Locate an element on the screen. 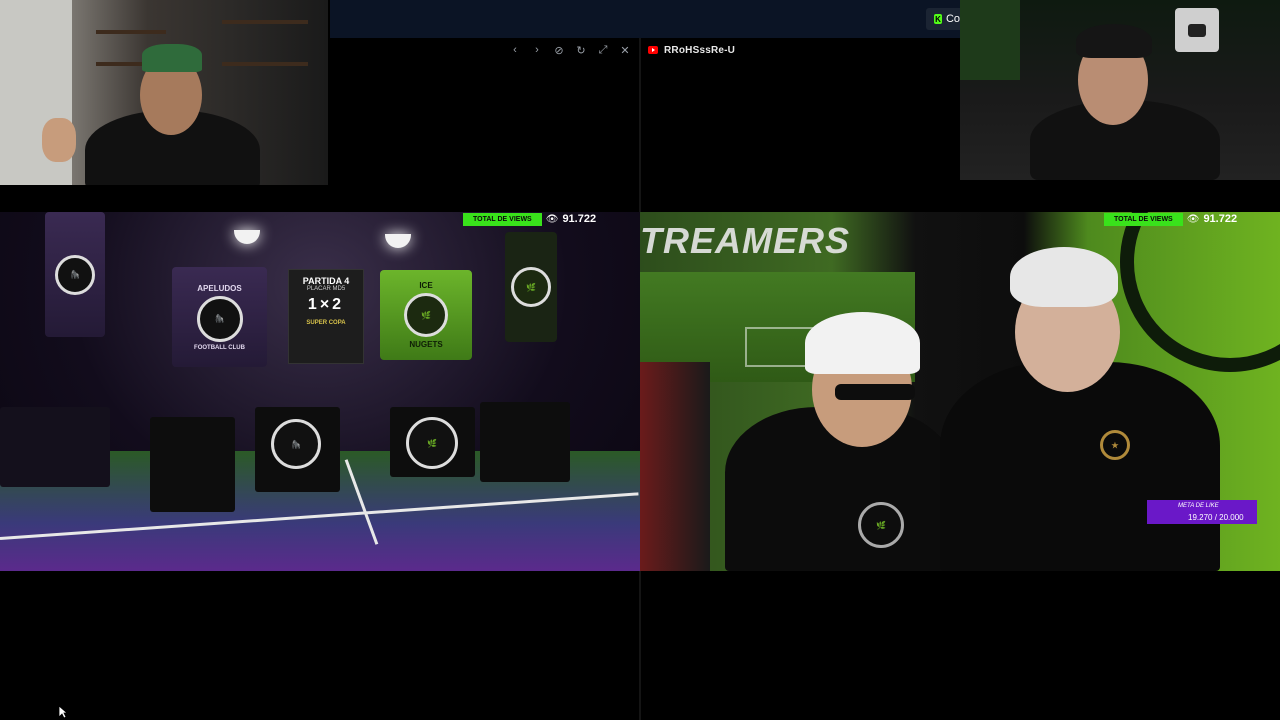  scoreboard-cup: SUPER COPA is located at coordinates (326, 323).